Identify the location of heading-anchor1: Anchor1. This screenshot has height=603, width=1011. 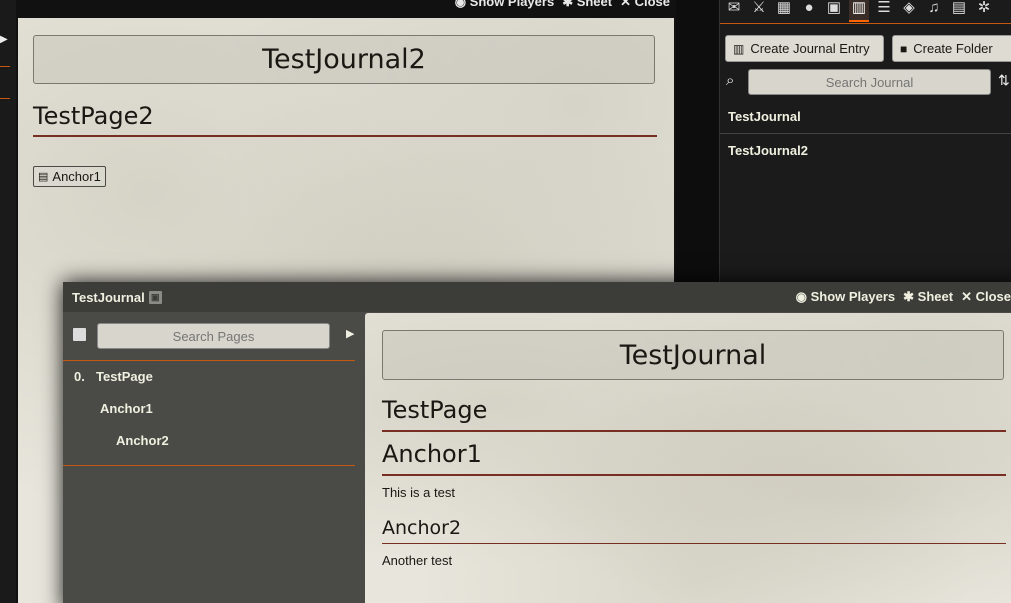
(694, 458).